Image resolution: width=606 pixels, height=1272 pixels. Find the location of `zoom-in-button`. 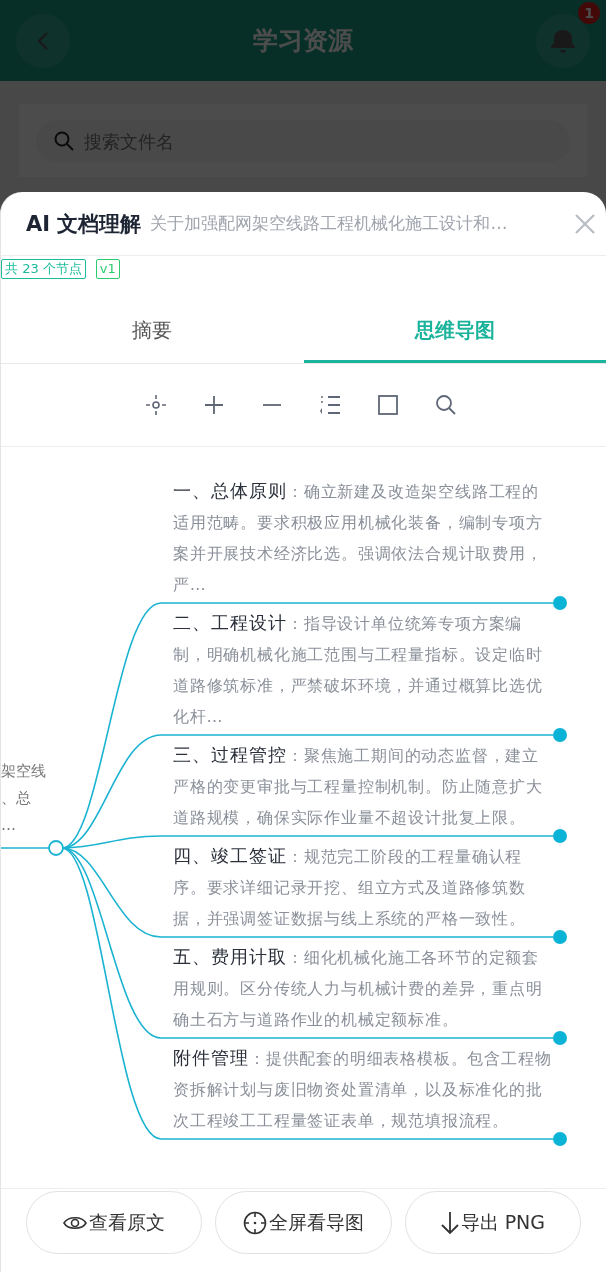

zoom-in-button is located at coordinates (213, 405).